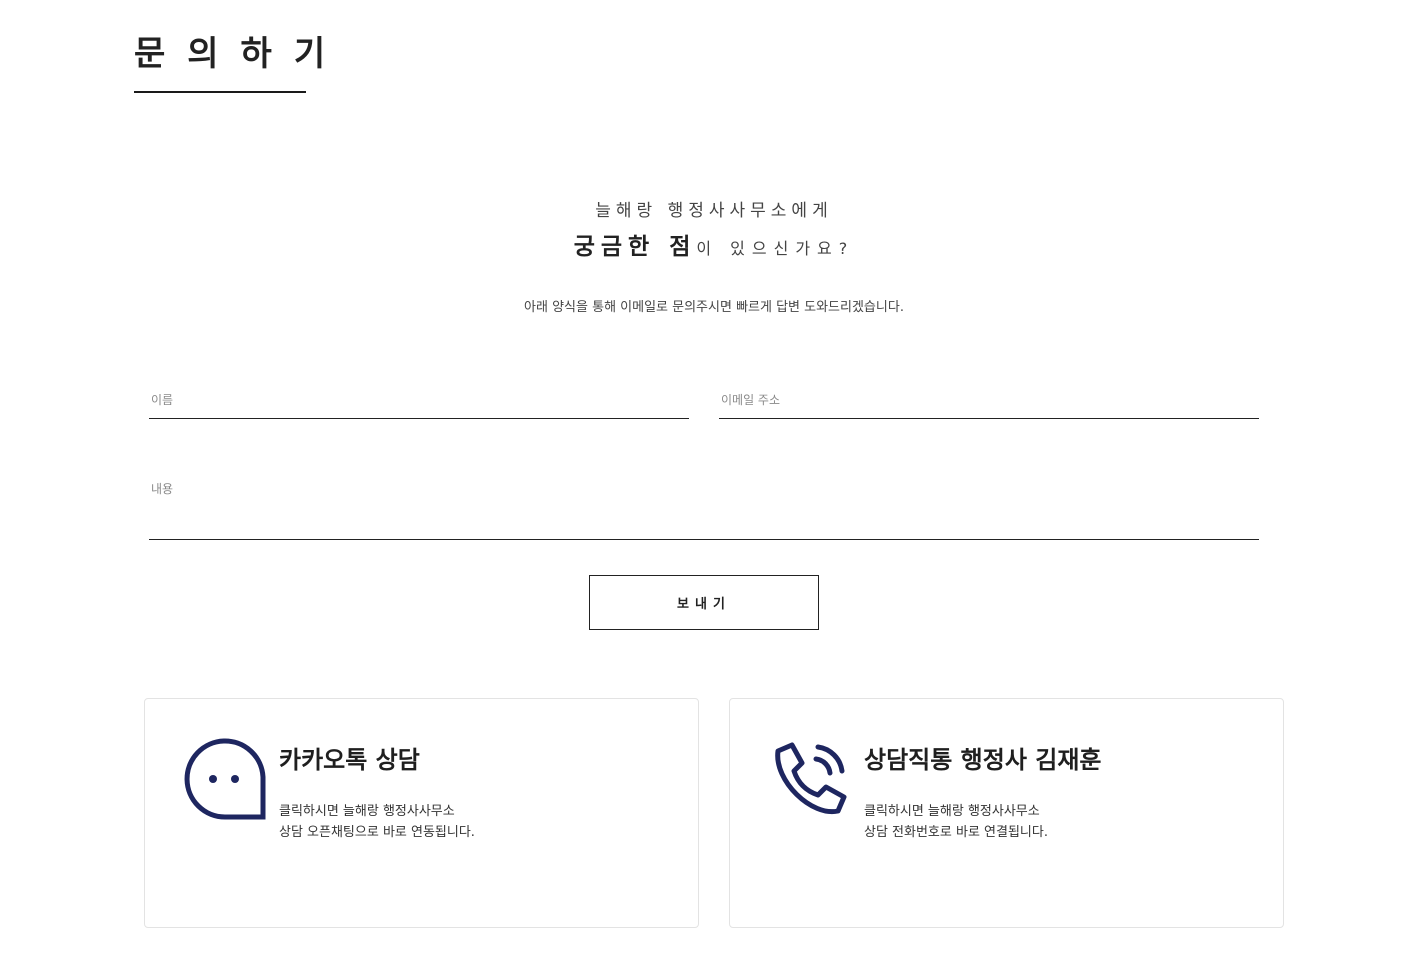  What do you see at coordinates (983, 760) in the screenshot?
I see `phone-card-title: 상담직통 행정사 김재훈` at bounding box center [983, 760].